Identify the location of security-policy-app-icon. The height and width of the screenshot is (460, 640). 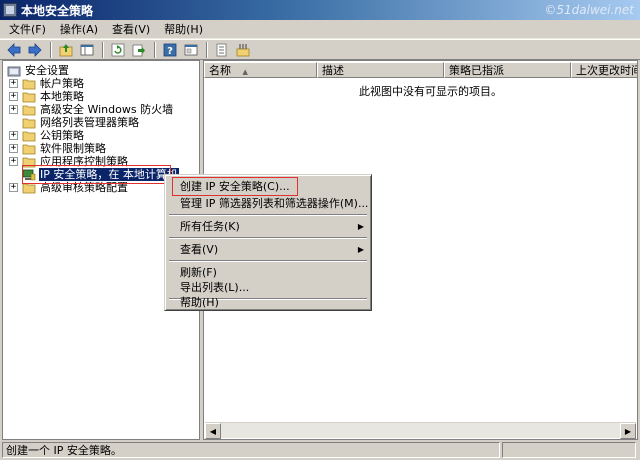
(10, 10).